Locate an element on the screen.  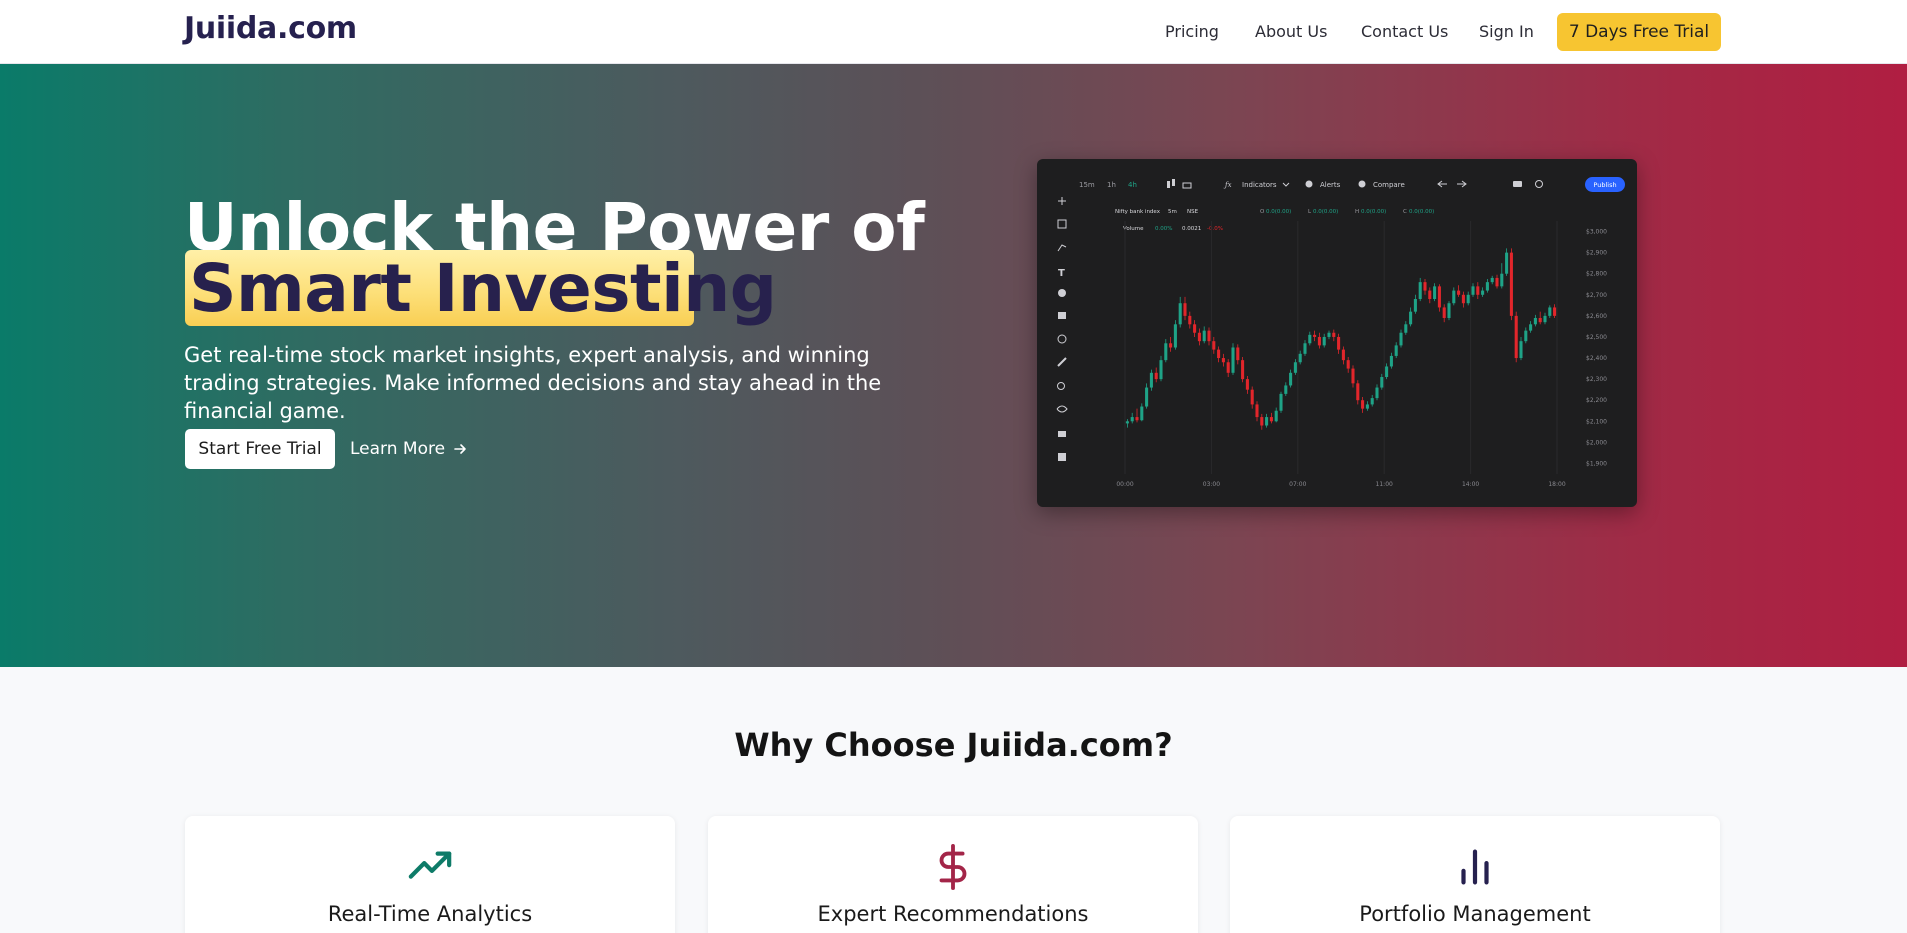
nav-link-about-us: About Us is located at coordinates (1291, 31).